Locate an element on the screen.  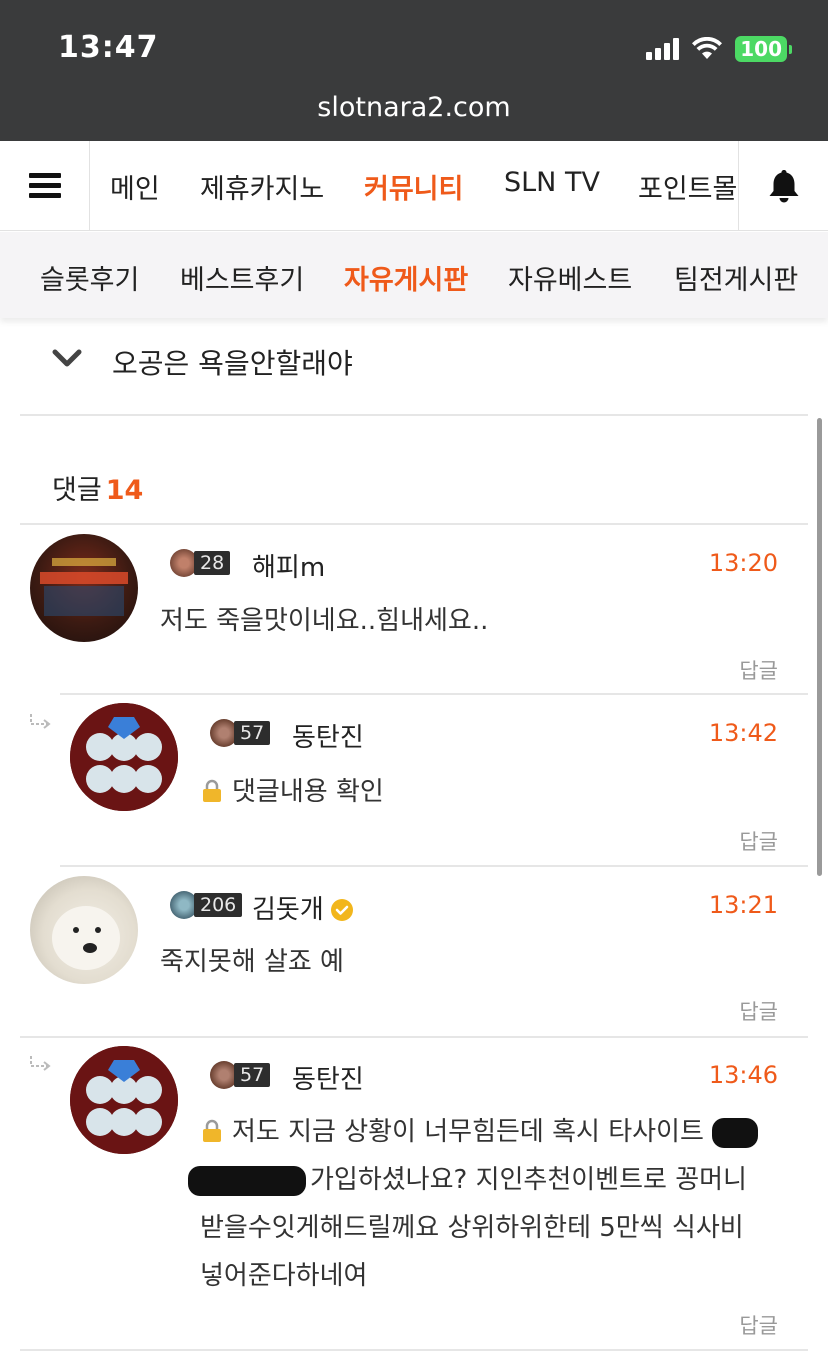
comments-header: 댓글 14 is located at coordinates (97, 487).